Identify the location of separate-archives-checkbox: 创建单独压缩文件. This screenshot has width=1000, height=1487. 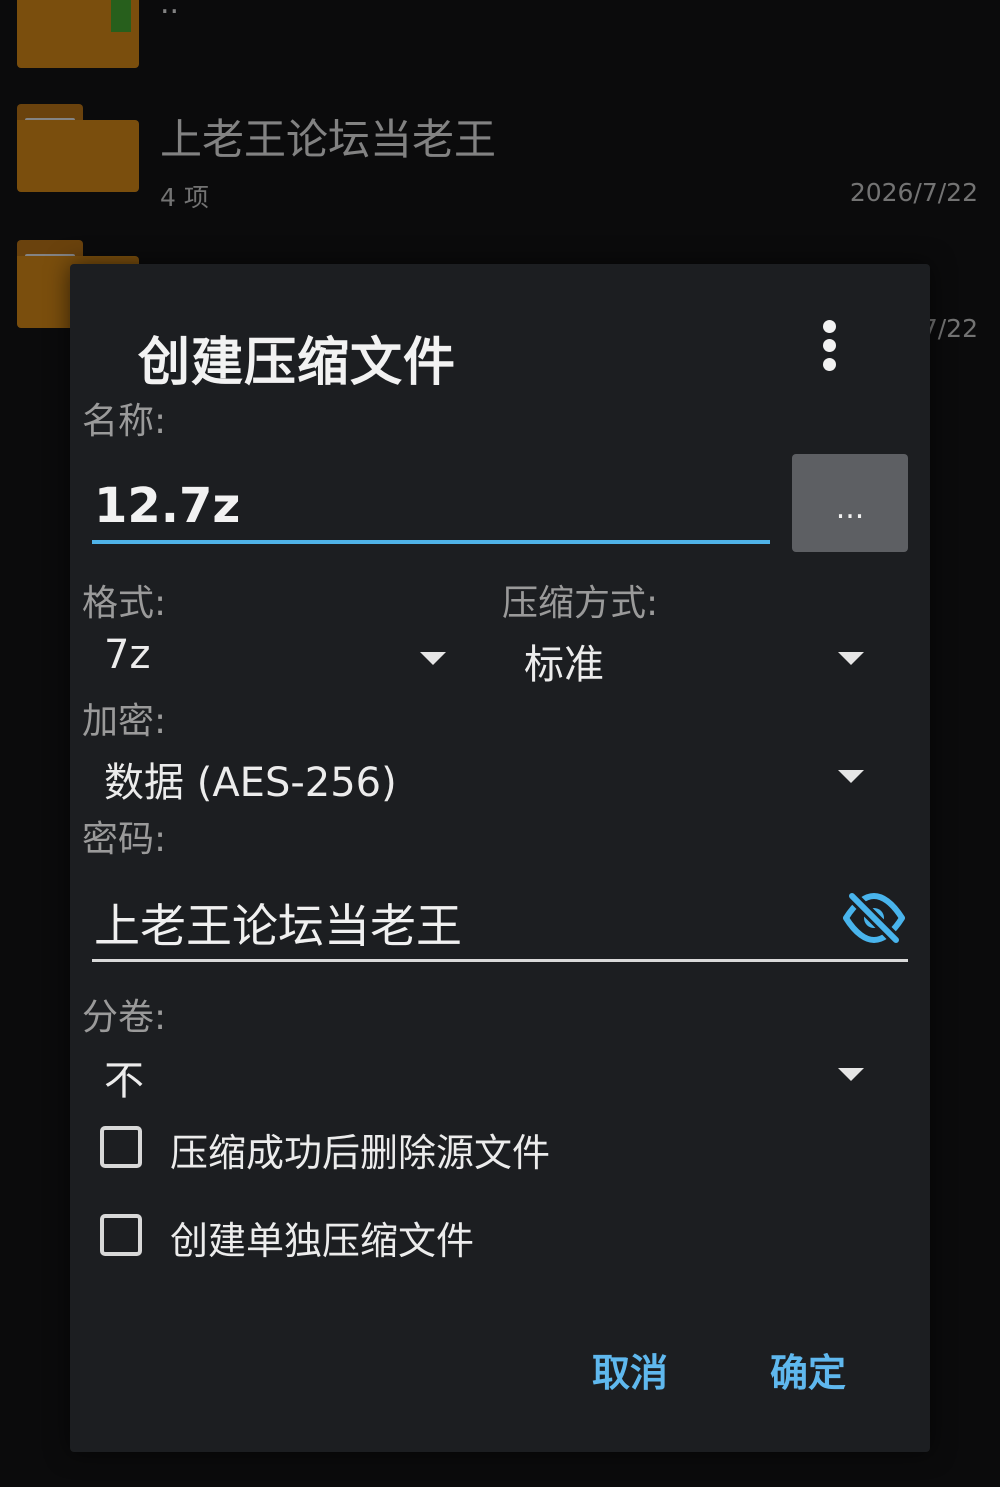
(450, 1238).